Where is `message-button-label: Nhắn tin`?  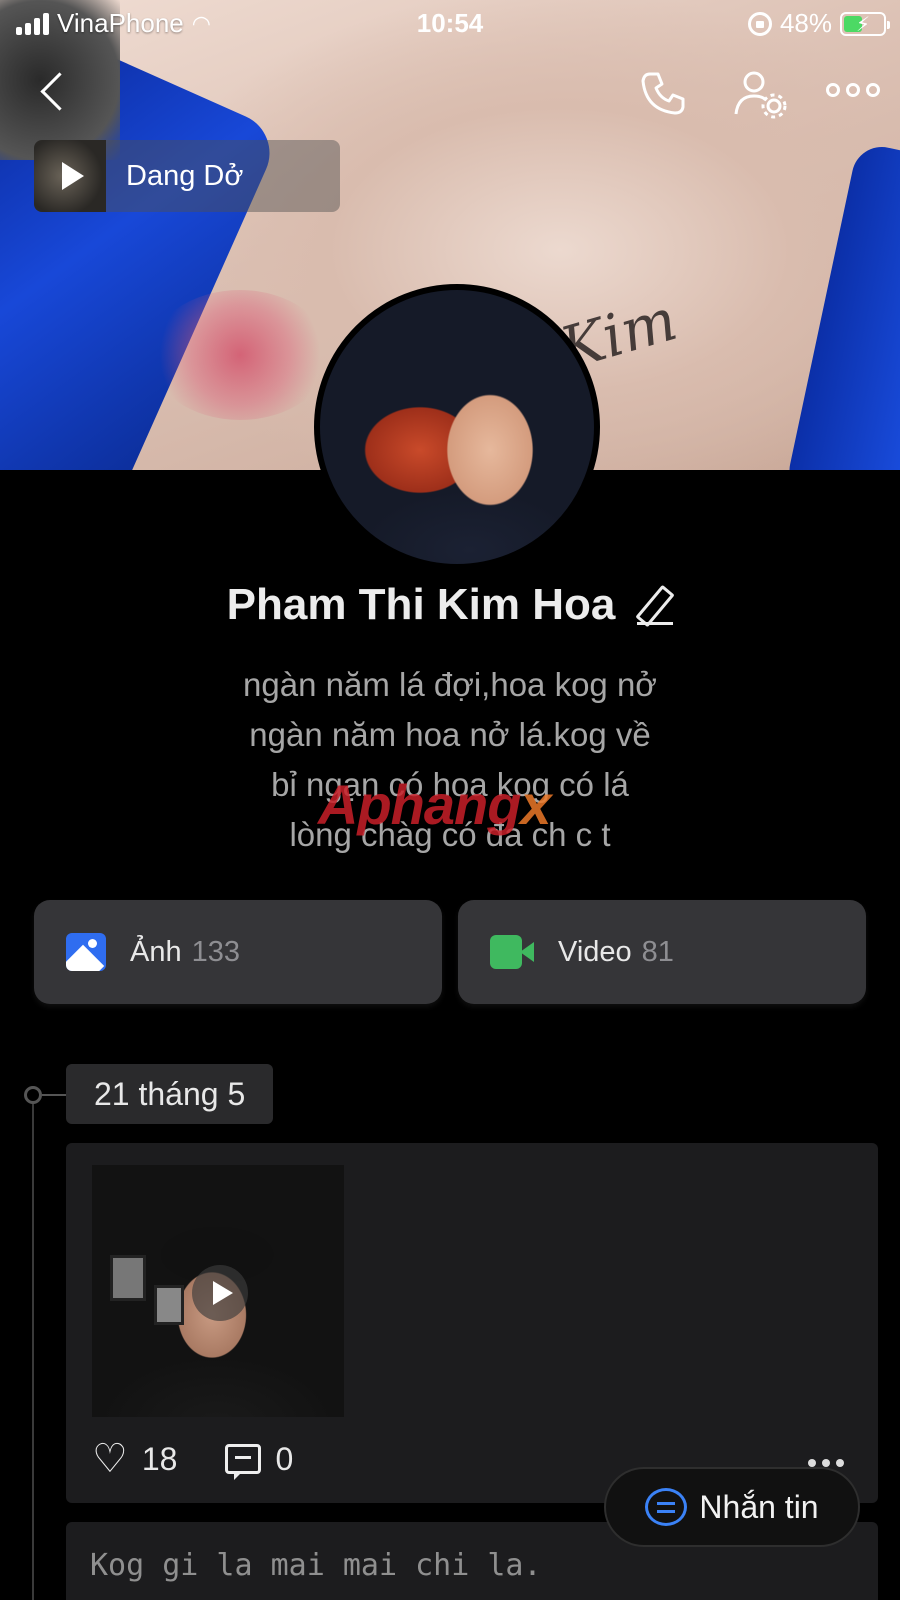
message-button-label: Nhắn tin is located at coordinates (759, 1506).